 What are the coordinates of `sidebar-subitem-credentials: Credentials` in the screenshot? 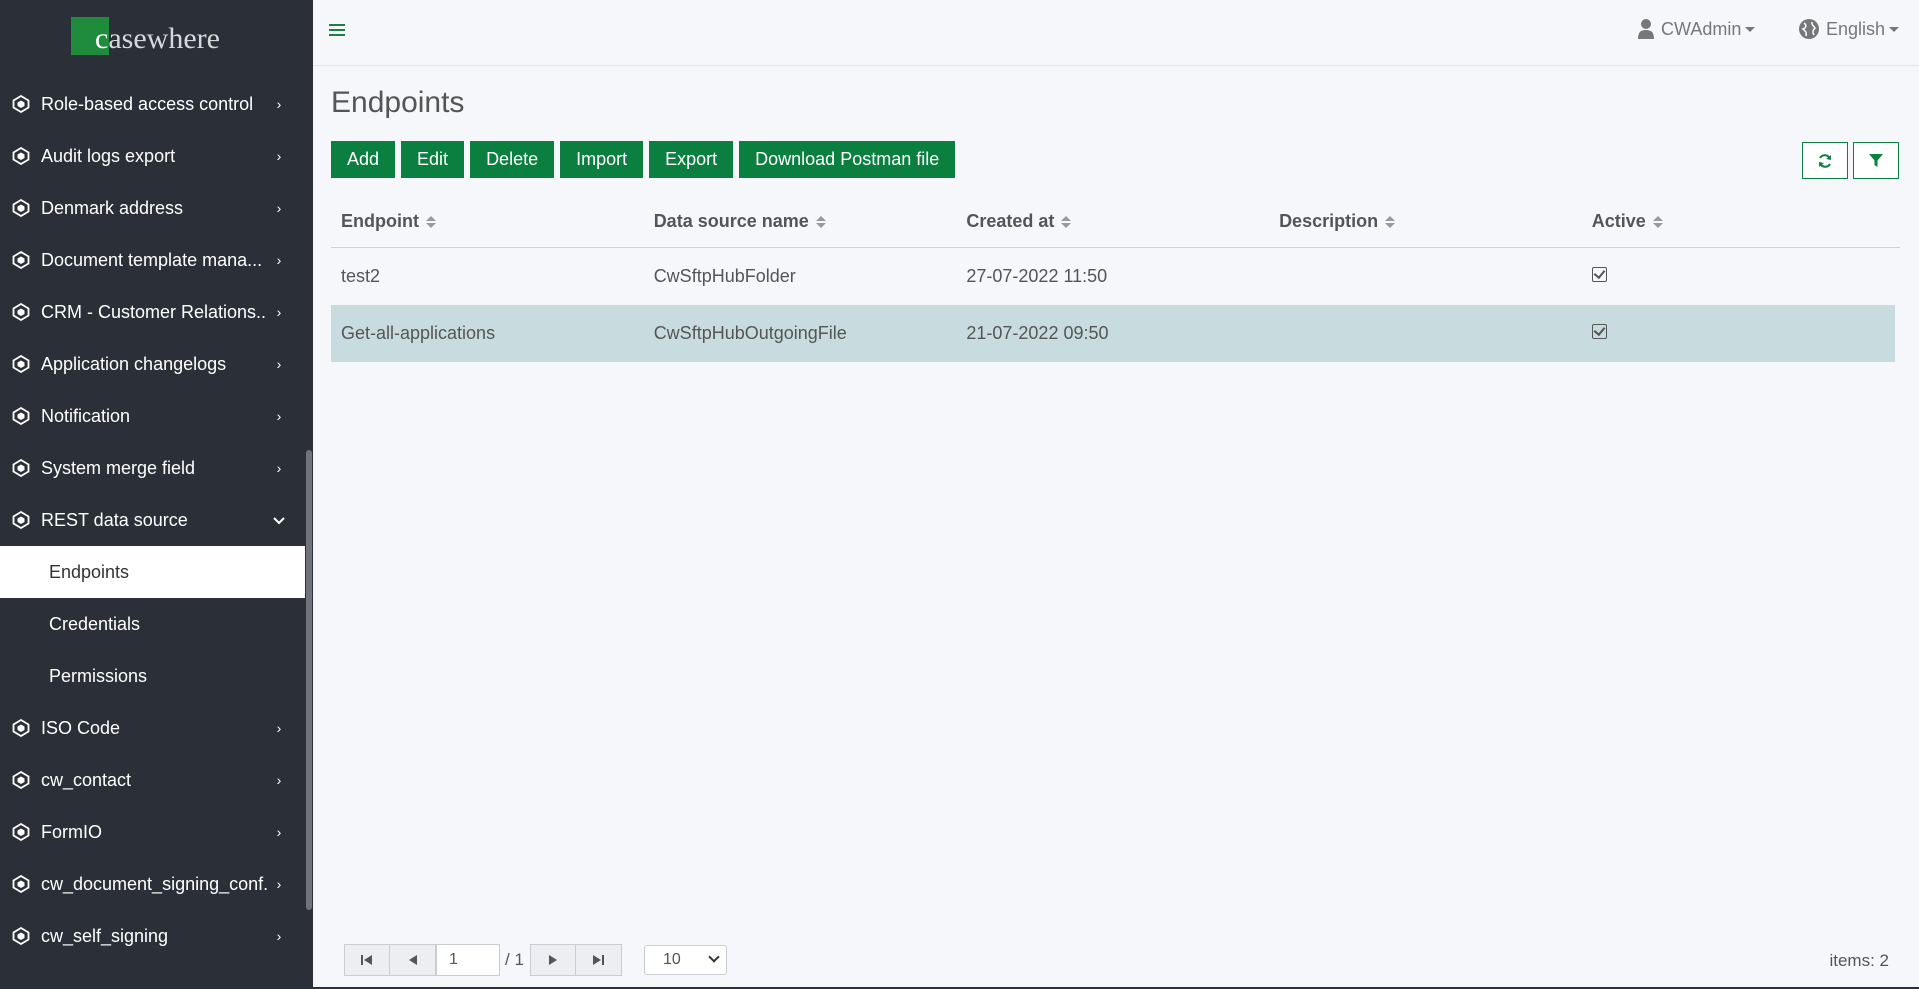 It's located at (152, 624).